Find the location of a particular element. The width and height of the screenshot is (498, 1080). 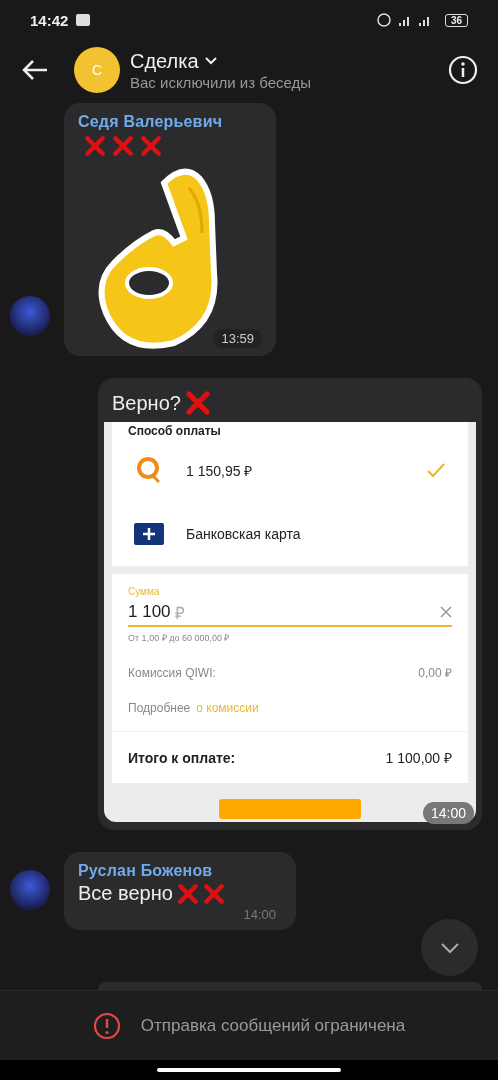

sender-name: Седя Валерьевич is located at coordinates (170, 122).